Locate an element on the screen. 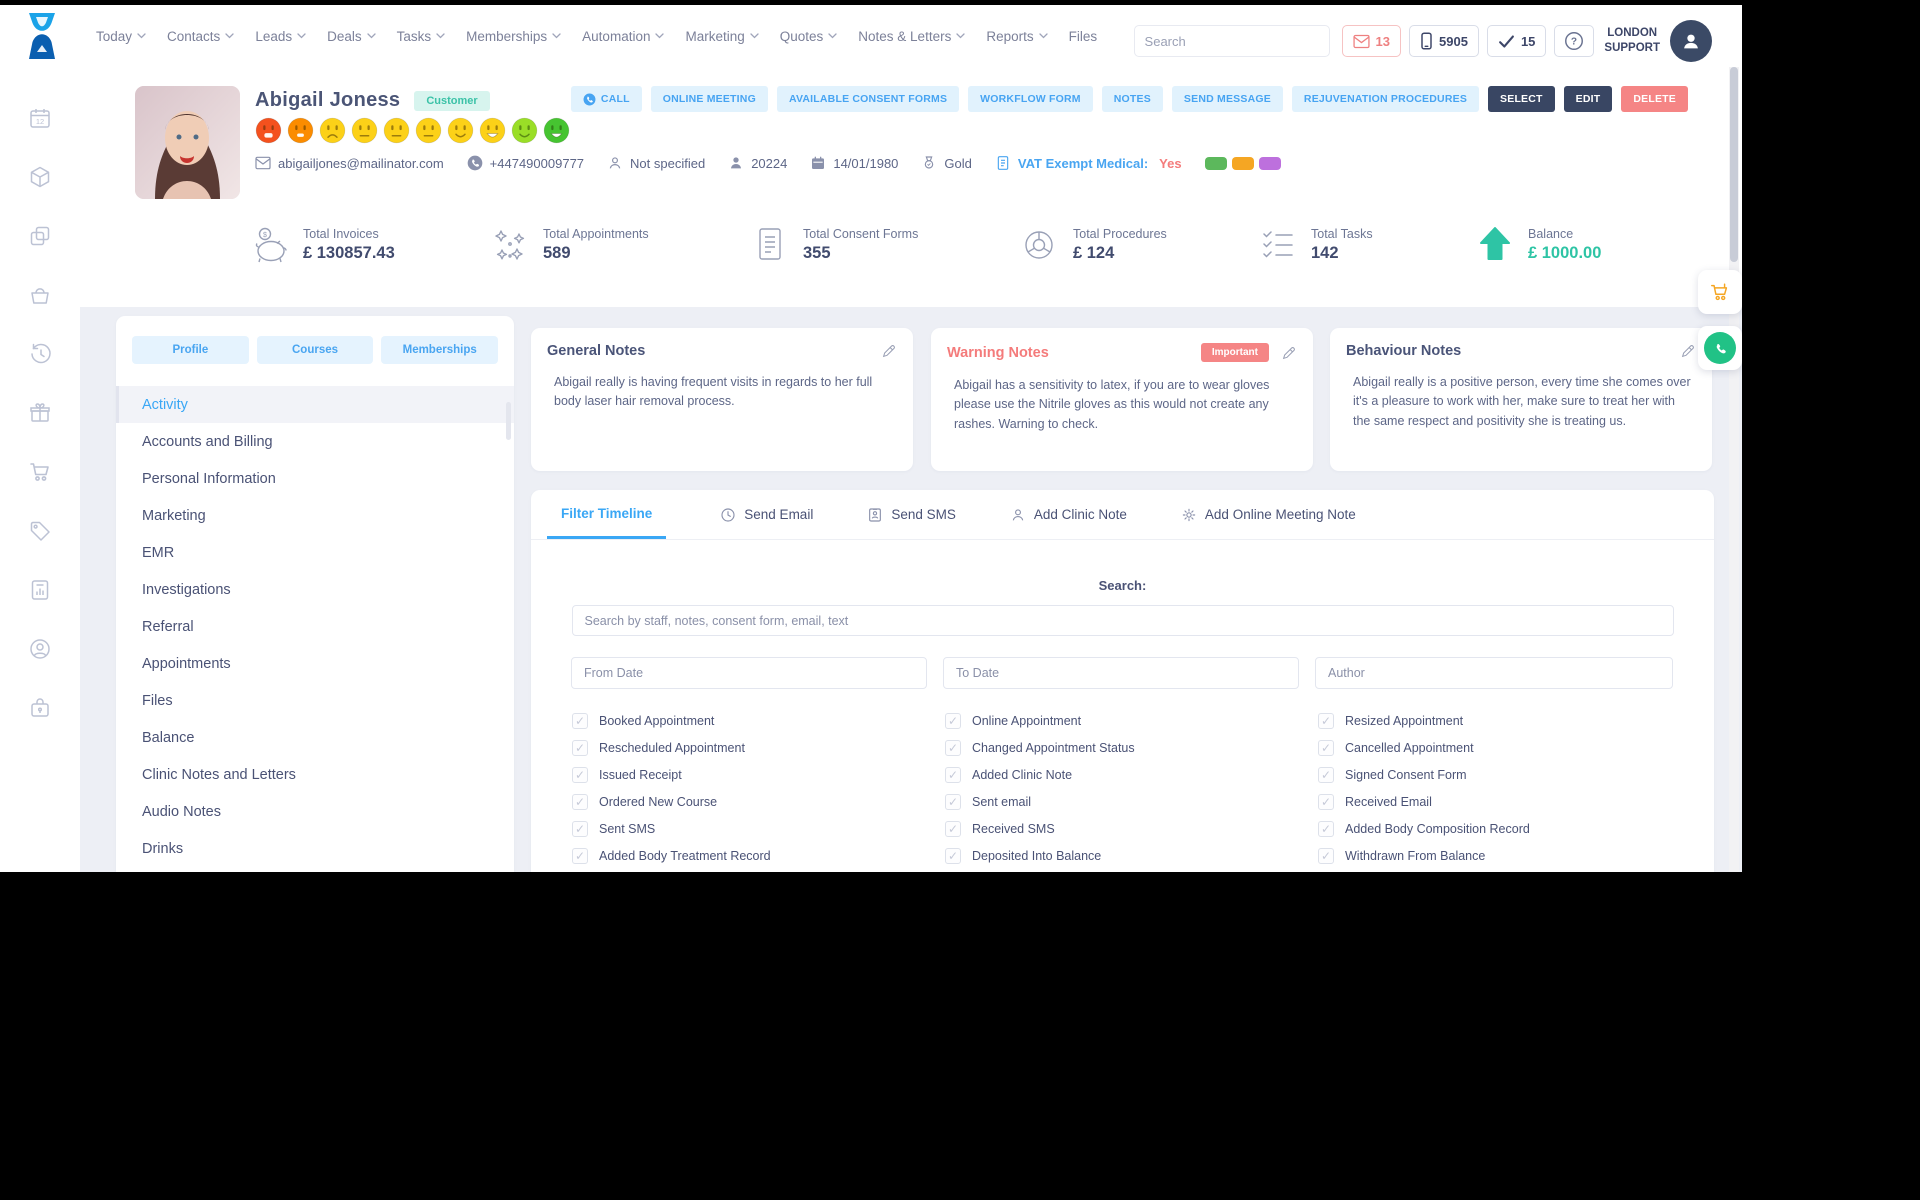  filter-signed-consent-form: Signed Consent Form is located at coordinates (1504, 775).